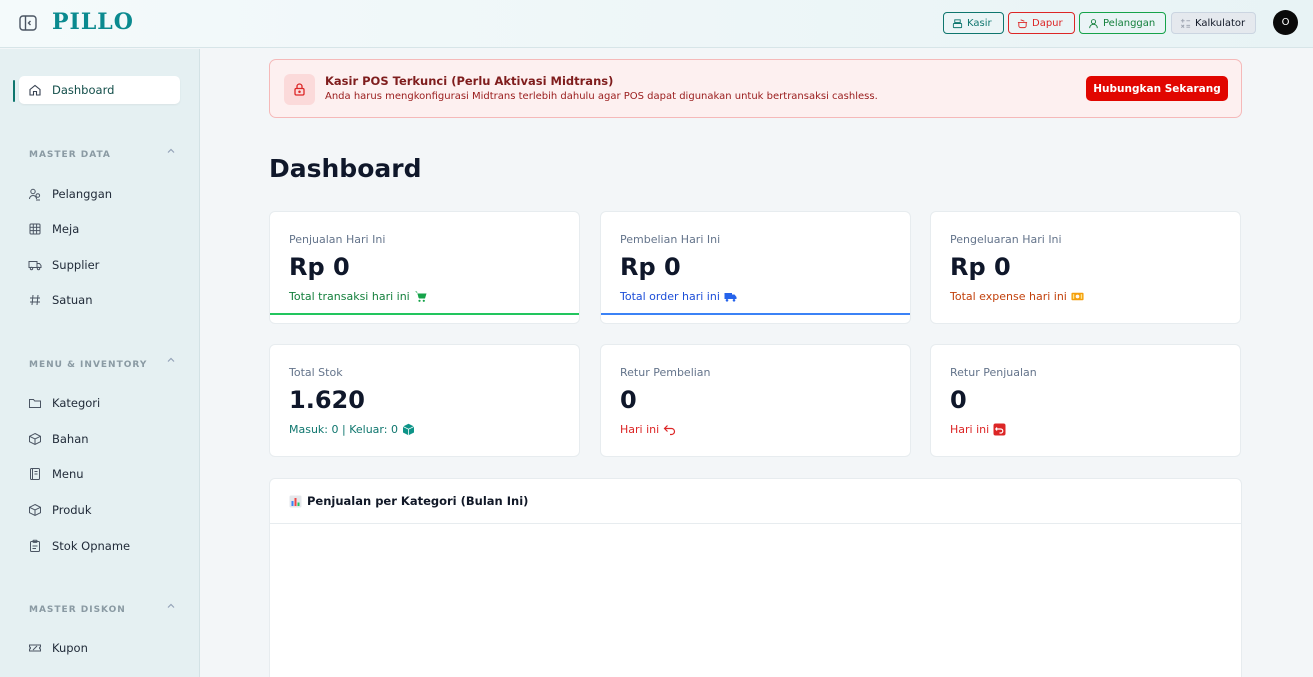 The width and height of the screenshot is (1313, 677). I want to click on stat-sub: Total transaksi hari ini, so click(358, 296).